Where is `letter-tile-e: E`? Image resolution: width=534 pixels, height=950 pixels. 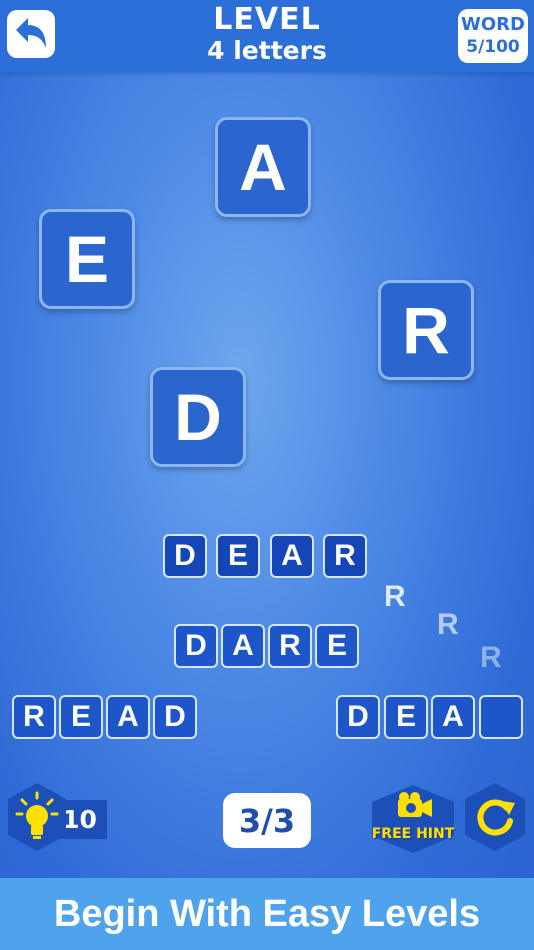 letter-tile-e: E is located at coordinates (87, 259).